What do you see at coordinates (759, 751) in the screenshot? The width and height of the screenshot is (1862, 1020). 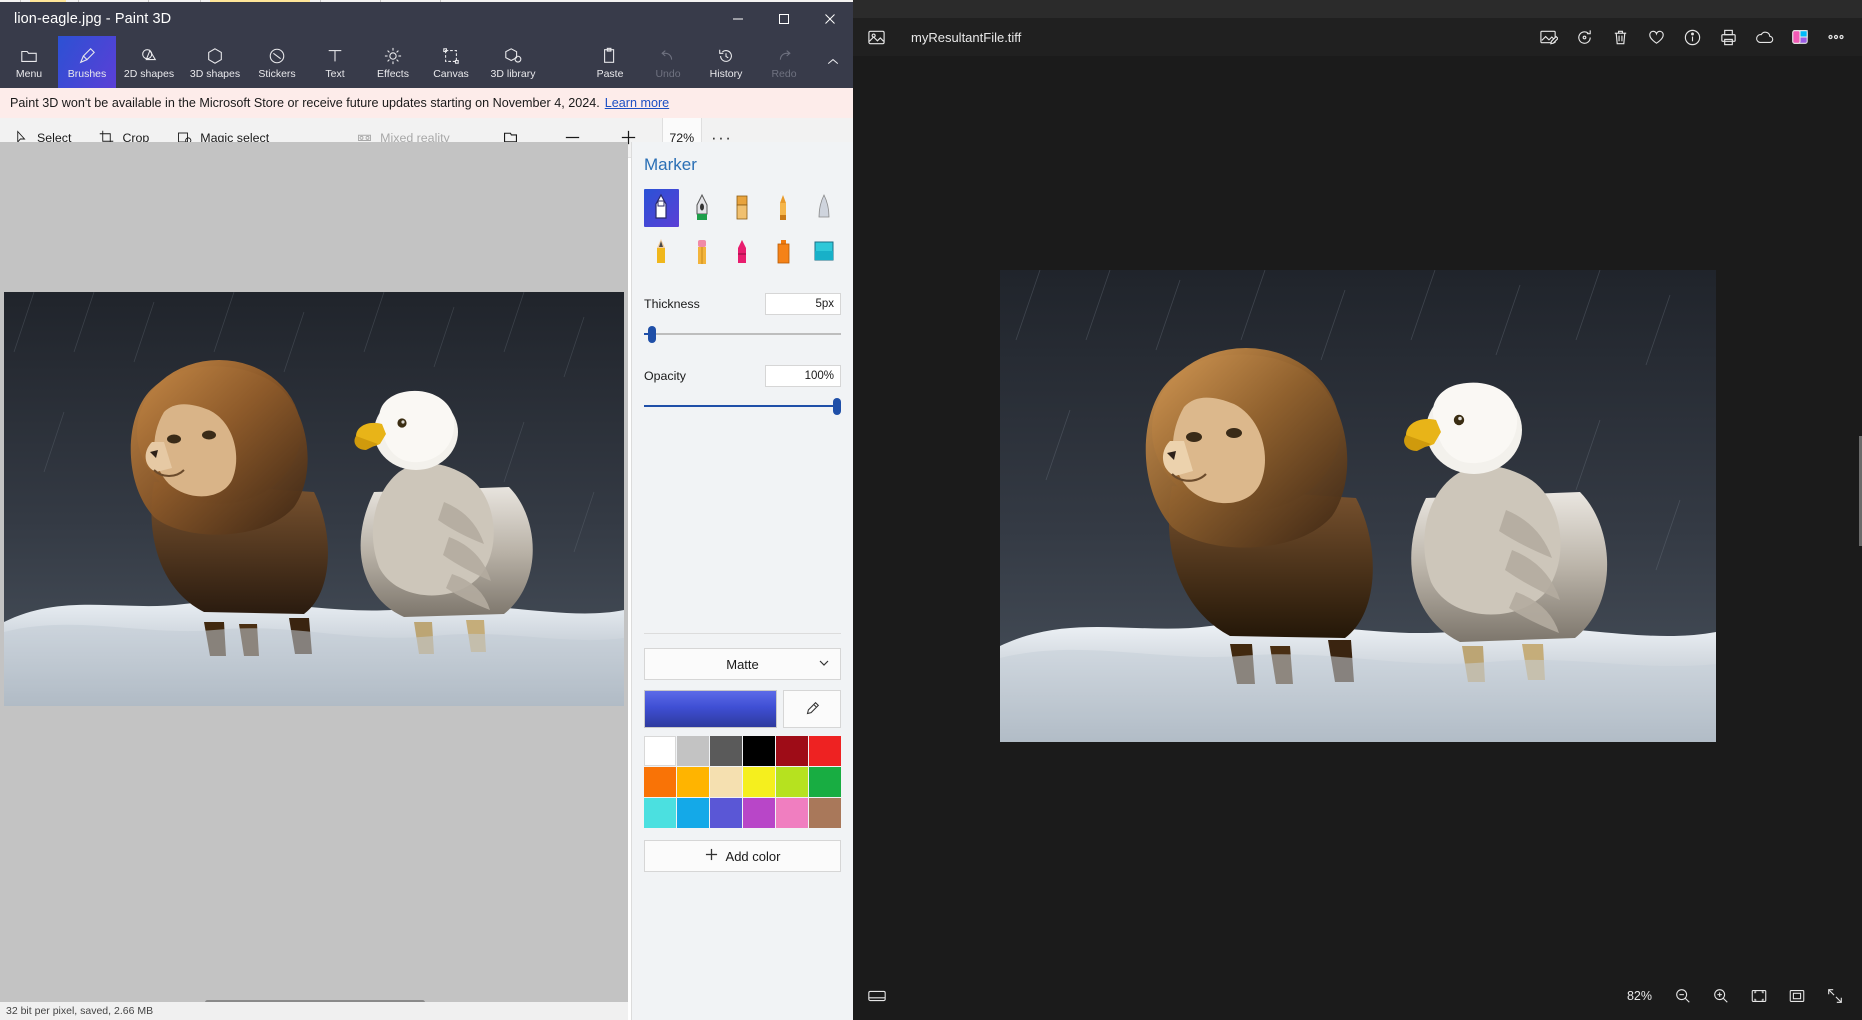 I see `swatch-black` at bounding box center [759, 751].